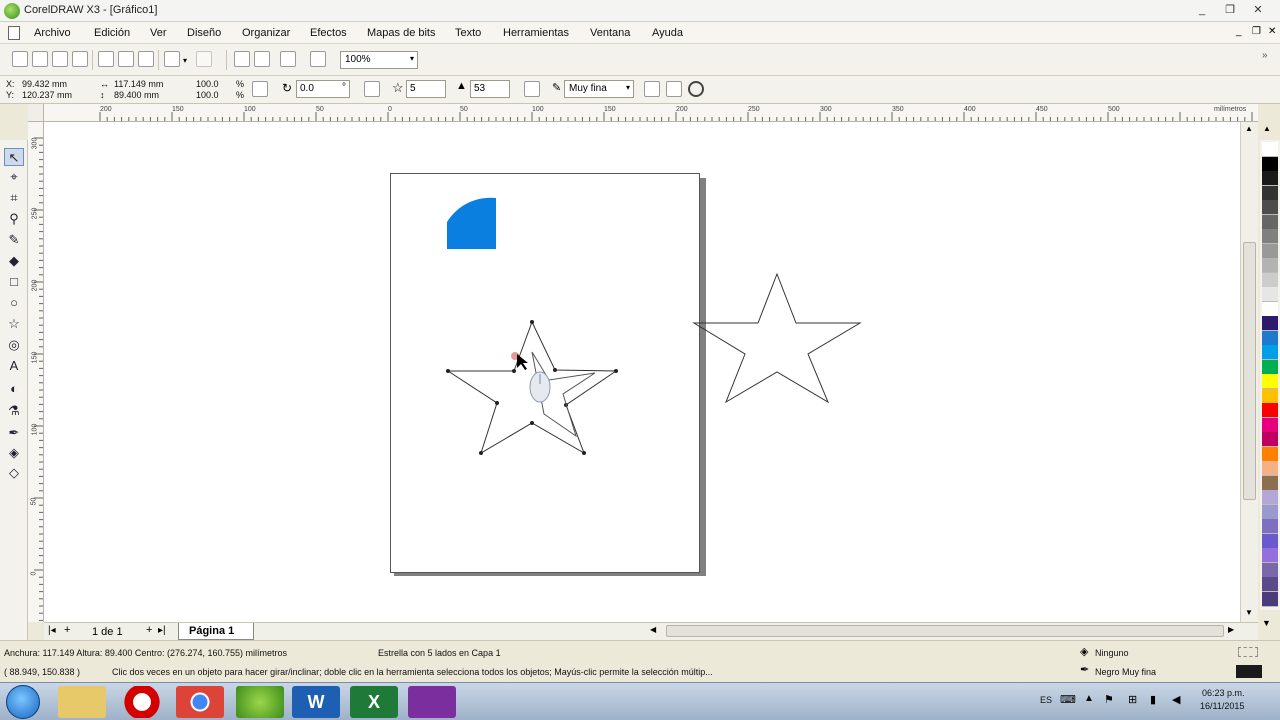 This screenshot has width=1280, height=720. I want to click on open-icon, so click(40, 59).